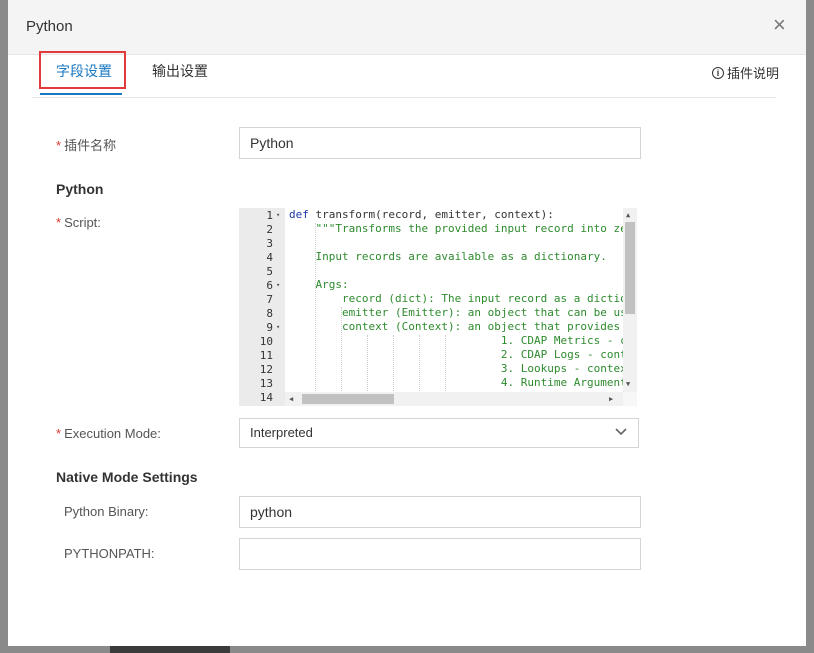  Describe the element at coordinates (404, 97) in the screenshot. I see `tabs-divider` at that location.